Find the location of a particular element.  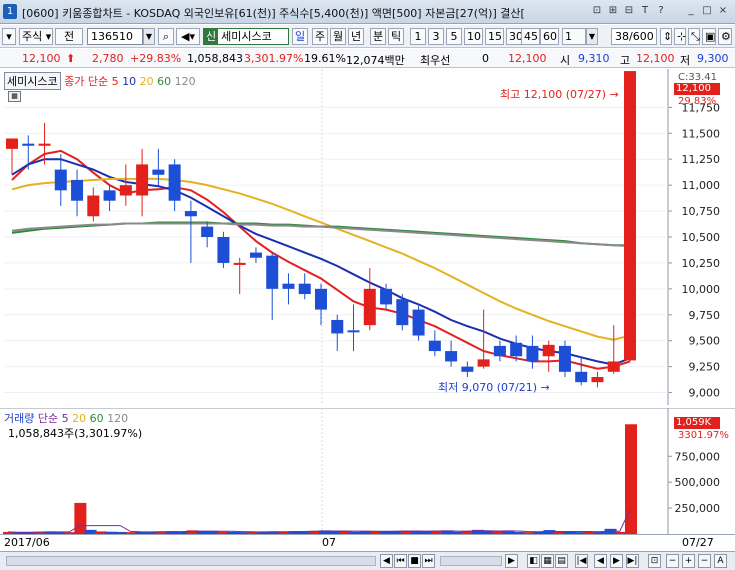

market-select: 주식 ▾ is located at coordinates (36, 36).